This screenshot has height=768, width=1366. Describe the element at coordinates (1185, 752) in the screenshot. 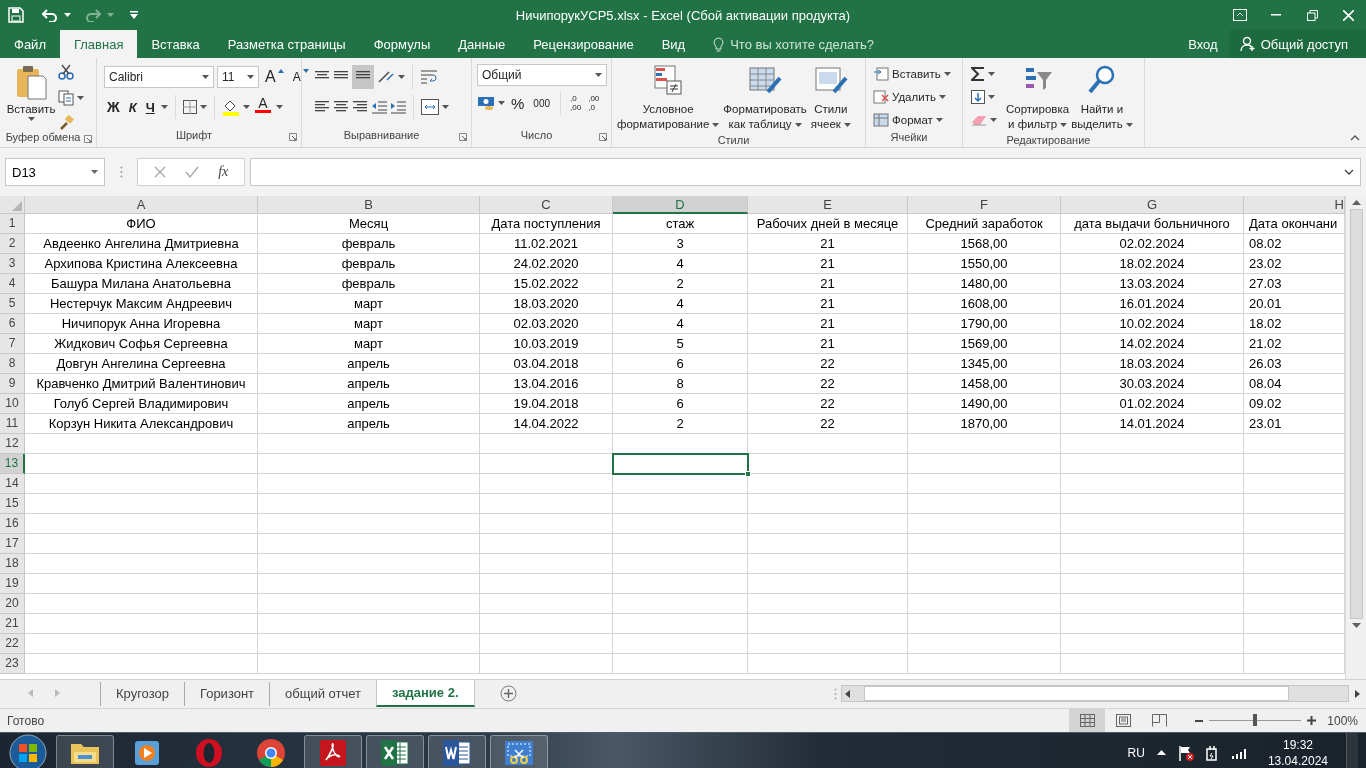

I see `action-center-icon` at that location.